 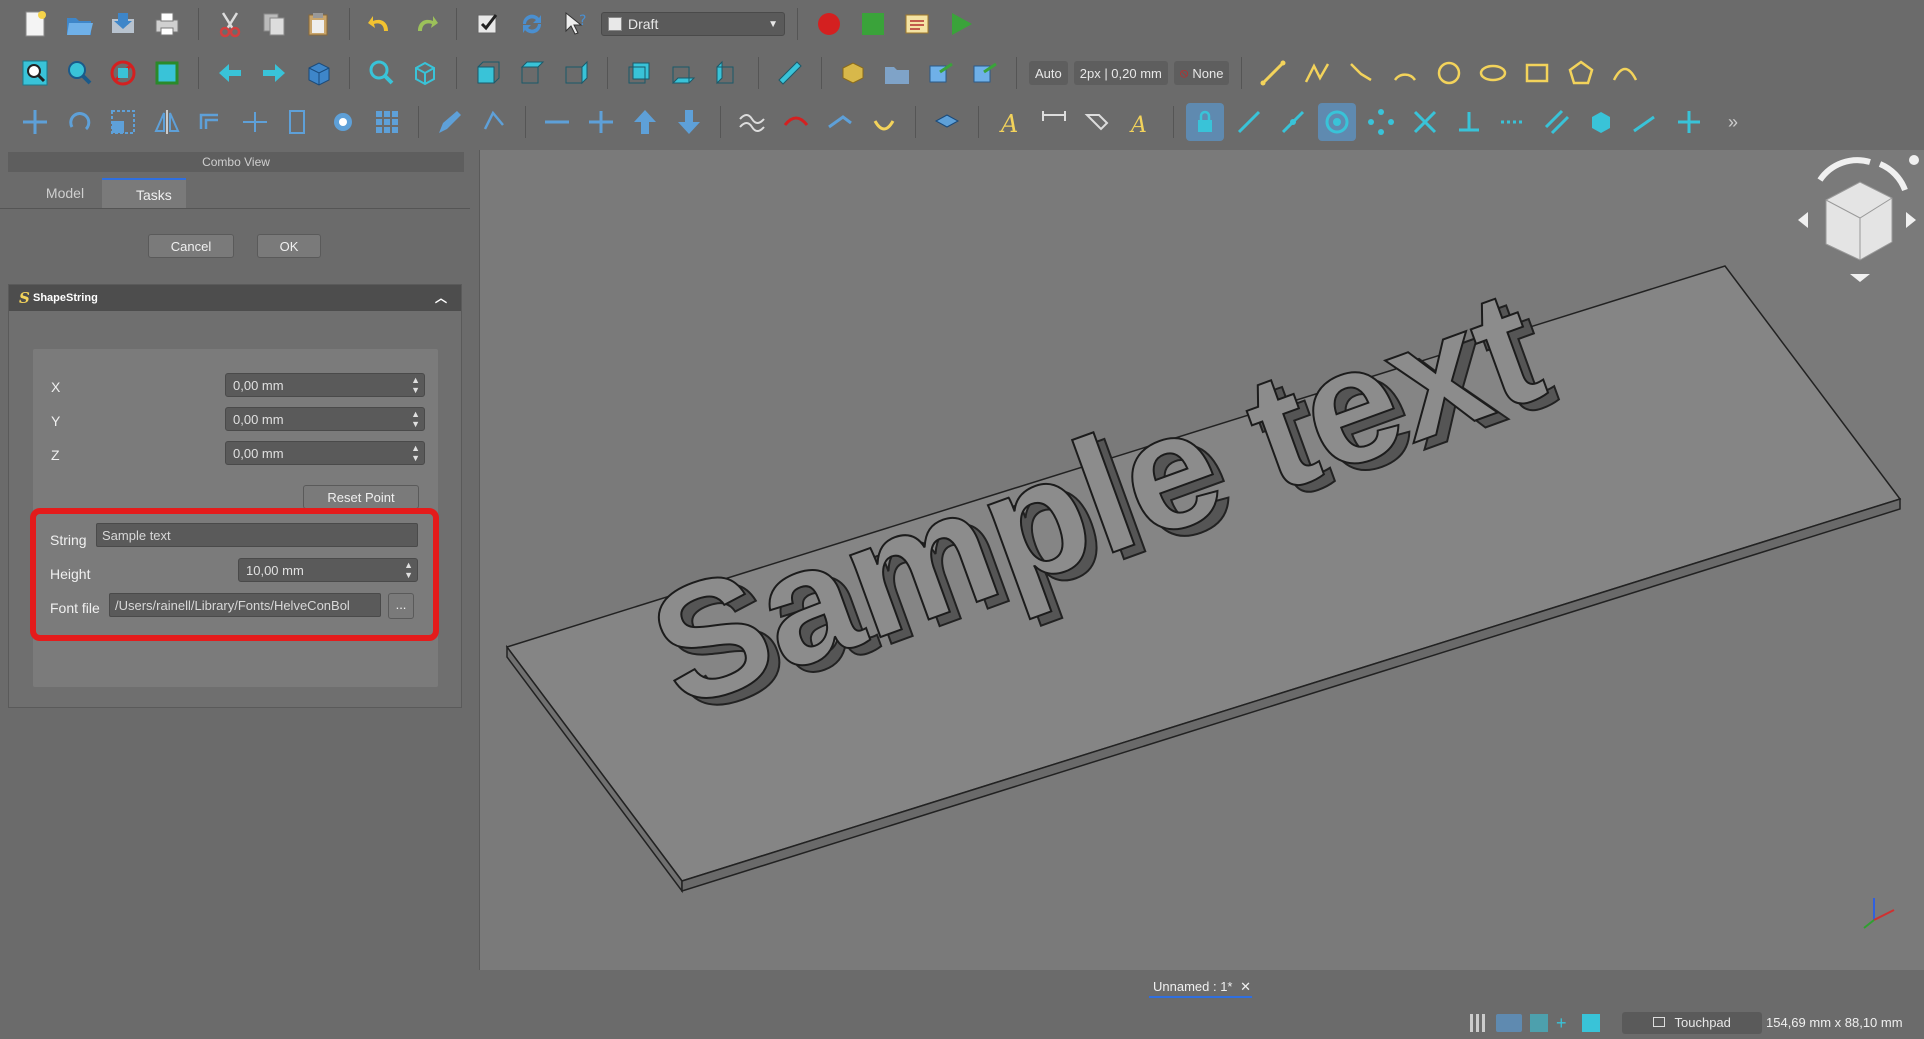 I want to click on rectangle-tool-icon, so click(x=1537, y=73).